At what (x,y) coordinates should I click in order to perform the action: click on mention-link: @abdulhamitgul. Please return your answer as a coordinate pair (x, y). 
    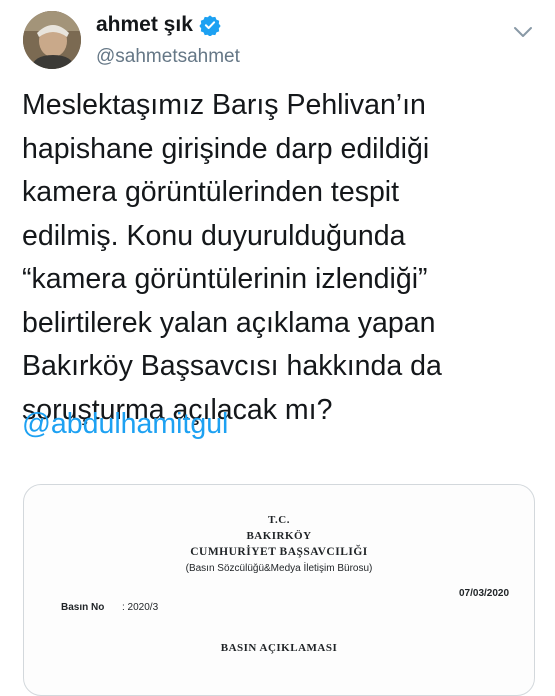
    Looking at the image, I should click on (125, 424).